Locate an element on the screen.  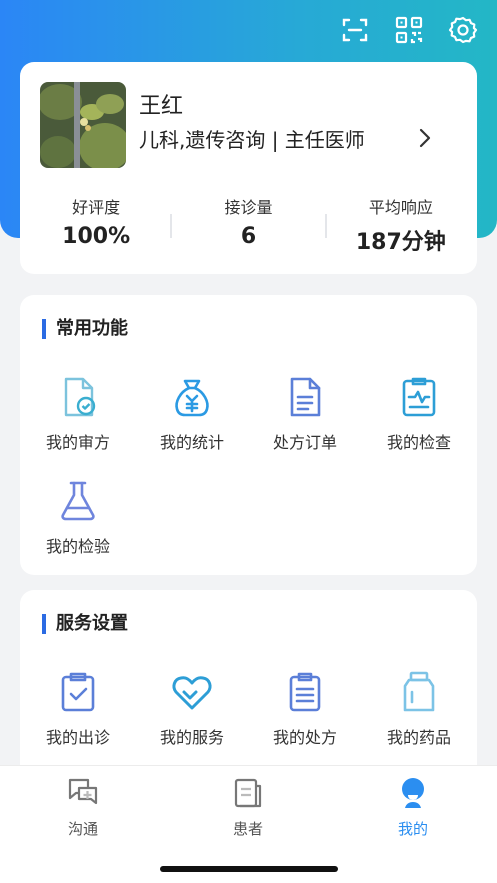
flask-icon is located at coordinates (78, 501).